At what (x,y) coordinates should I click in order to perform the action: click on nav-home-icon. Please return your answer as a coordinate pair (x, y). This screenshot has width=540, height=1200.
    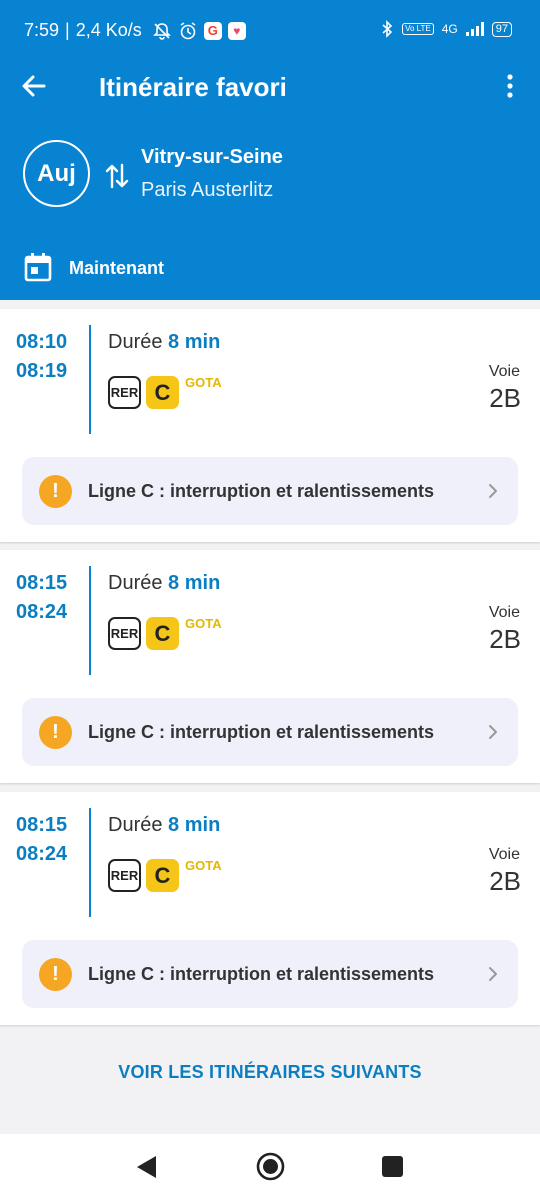
    Looking at the image, I should click on (270, 1166).